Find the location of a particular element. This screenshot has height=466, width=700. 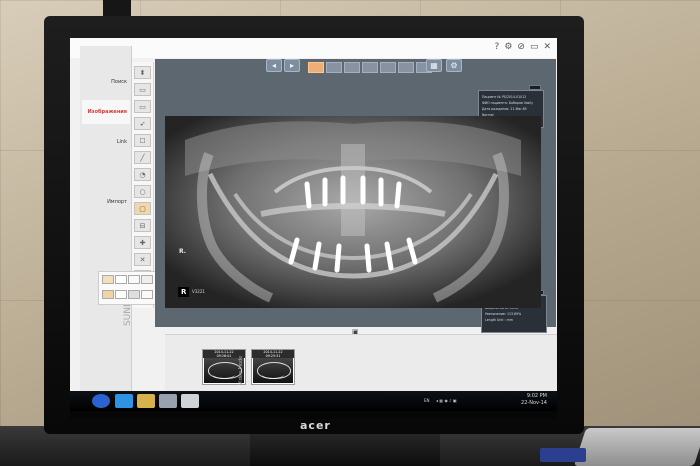

clock-date: 22-Nov-14 is located at coordinates (534, 403).